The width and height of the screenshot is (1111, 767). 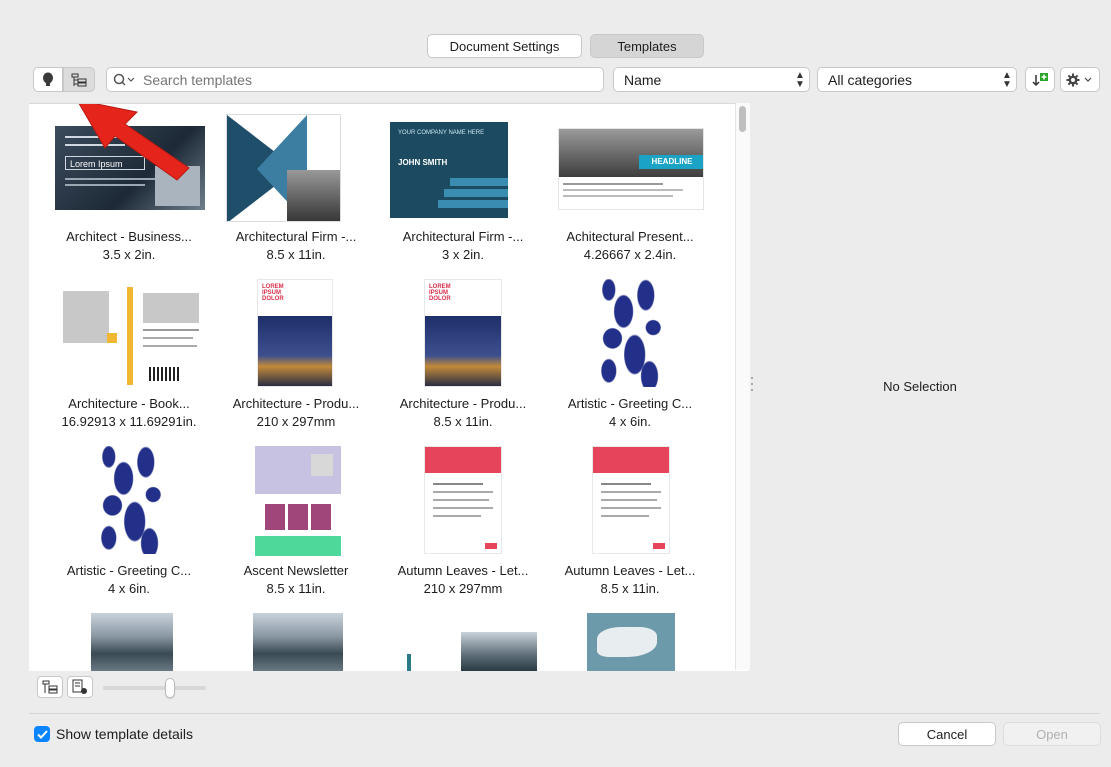 I want to click on open-button-label: Open, so click(x=1052, y=734).